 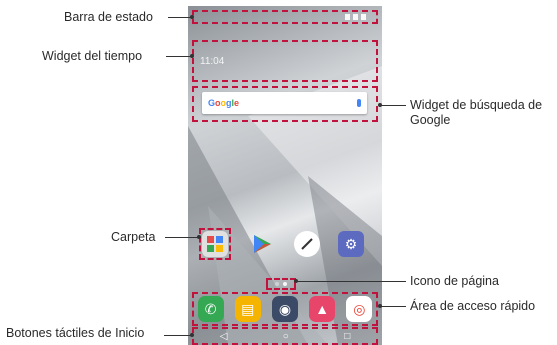 I want to click on pen-icon, so click(x=307, y=244).